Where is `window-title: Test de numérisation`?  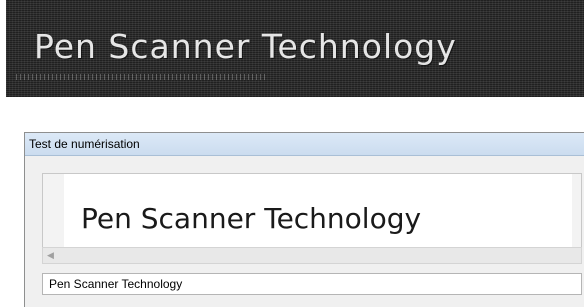
window-title: Test de numérisation is located at coordinates (84, 144).